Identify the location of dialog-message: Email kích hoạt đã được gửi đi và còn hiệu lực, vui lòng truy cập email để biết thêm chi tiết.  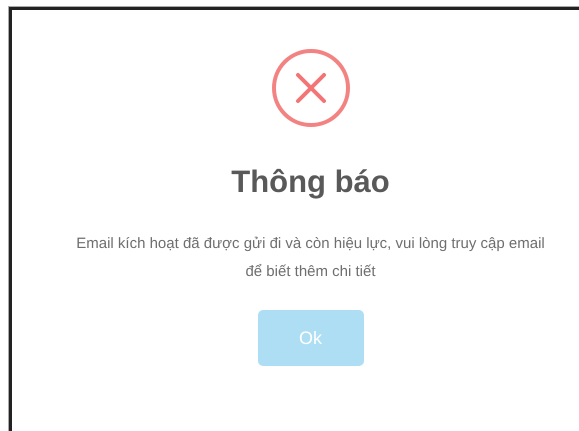
(310, 258).